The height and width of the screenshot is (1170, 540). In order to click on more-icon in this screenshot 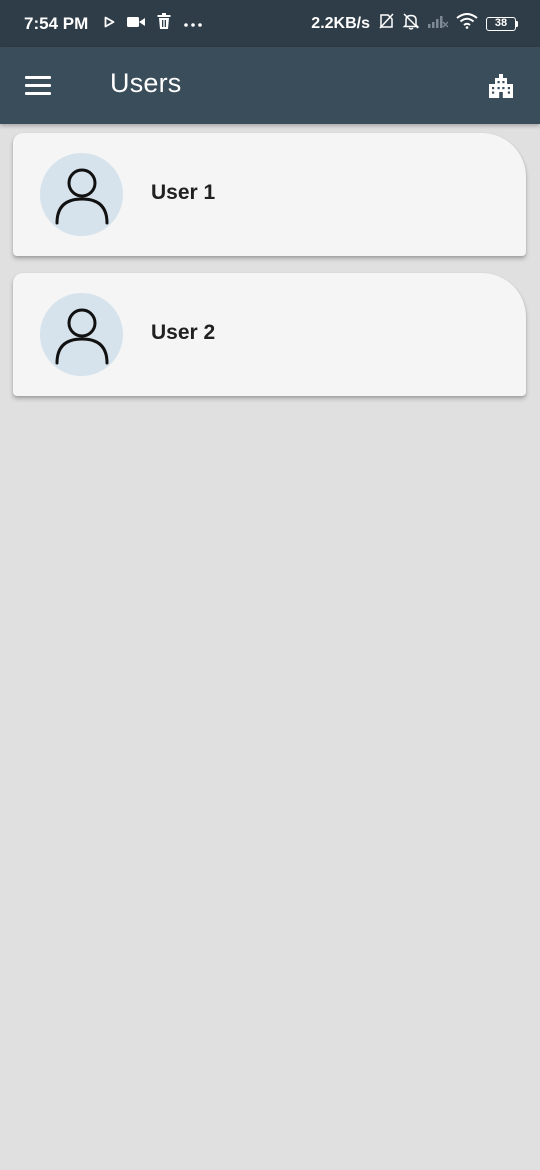, I will do `click(193, 24)`.